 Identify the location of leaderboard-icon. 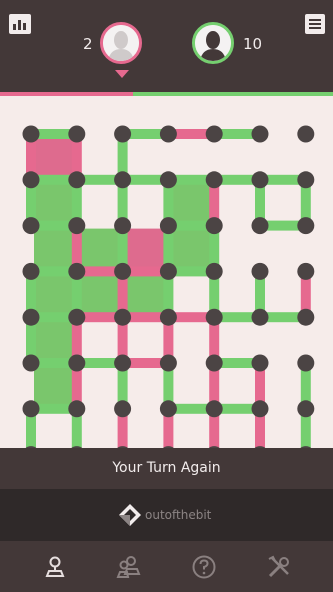
(20, 24).